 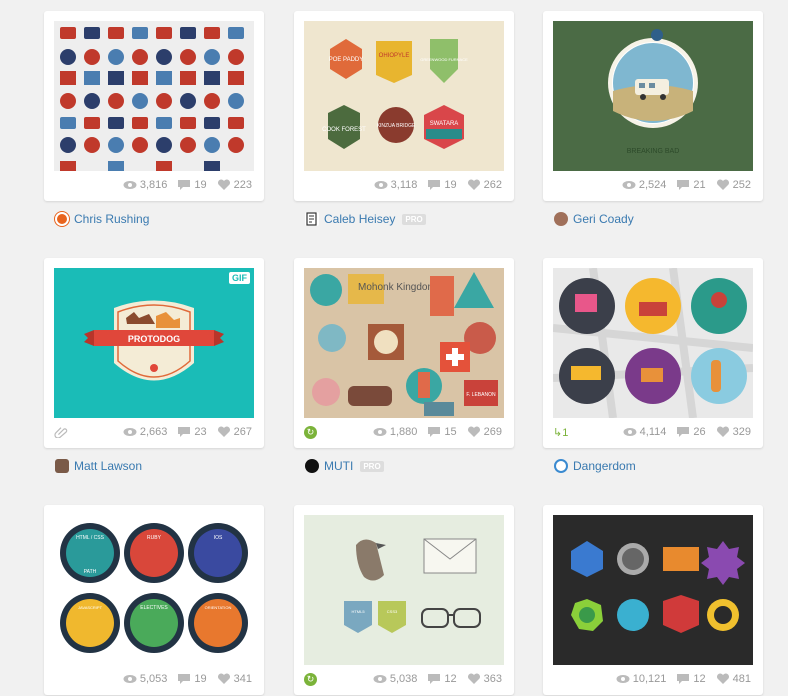 I want to click on likes-stat: 269, so click(x=484, y=432).